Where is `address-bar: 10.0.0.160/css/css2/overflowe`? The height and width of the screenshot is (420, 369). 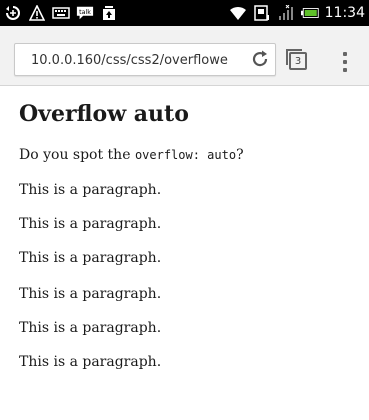 address-bar: 10.0.0.160/css/css2/overflowe is located at coordinates (145, 59).